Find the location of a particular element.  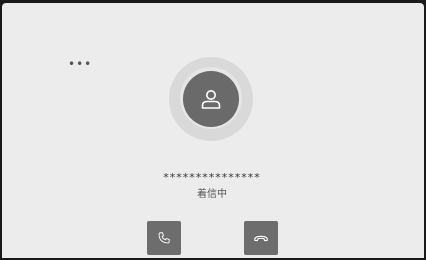

phone-hangup-icon is located at coordinates (261, 238).